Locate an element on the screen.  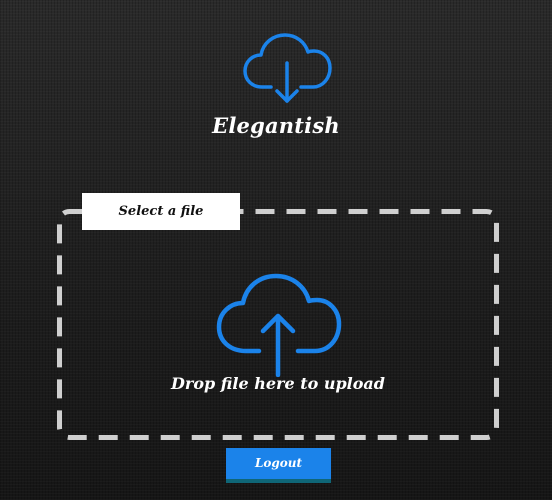
cloud-download-icon is located at coordinates (287, 68).